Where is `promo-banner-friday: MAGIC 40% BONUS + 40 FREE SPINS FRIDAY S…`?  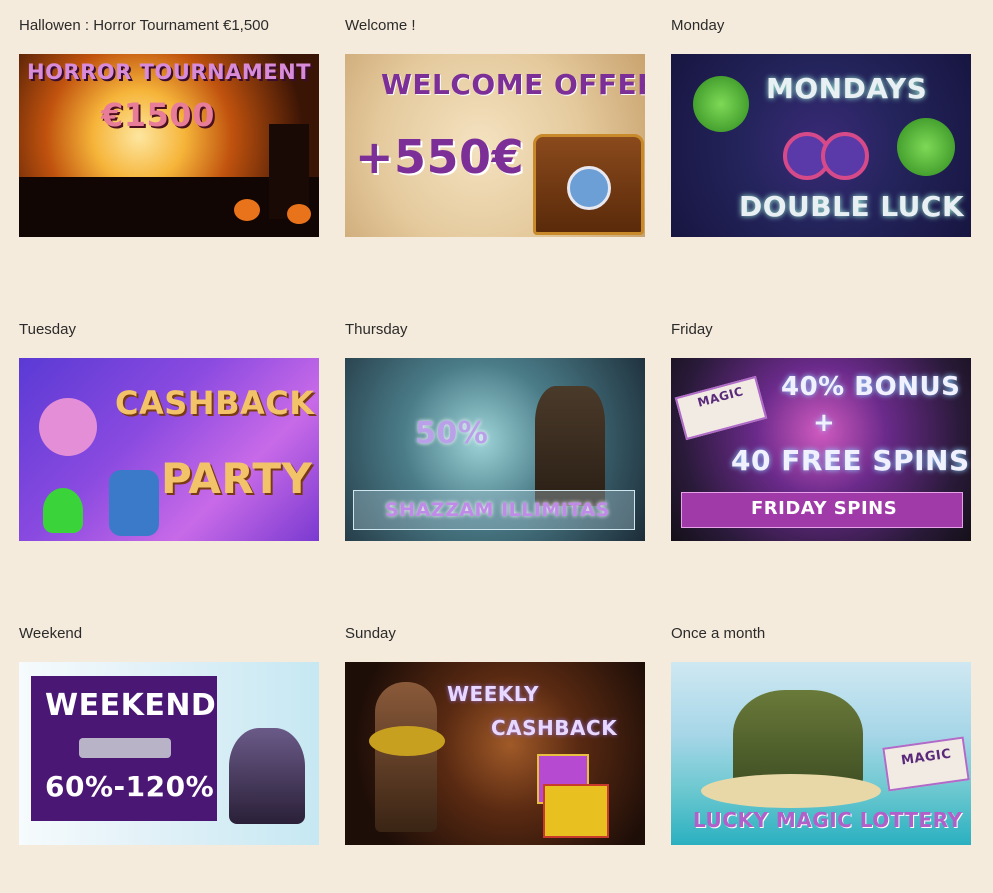
promo-banner-friday: MAGIC 40% BONUS + 40 FREE SPINS FRIDAY S… is located at coordinates (821, 449).